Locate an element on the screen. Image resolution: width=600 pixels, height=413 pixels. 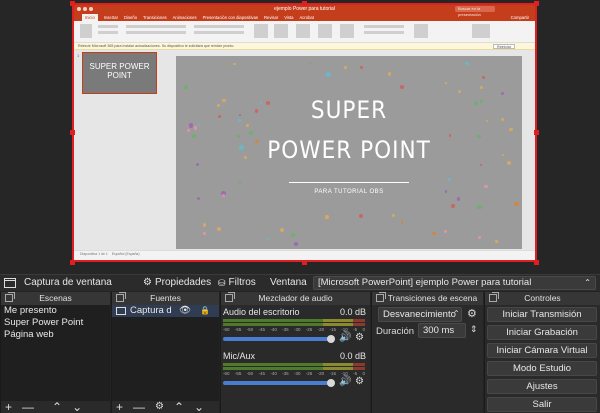
start-streaming-button: Iniciar Transmisión is located at coordinates (542, 314).